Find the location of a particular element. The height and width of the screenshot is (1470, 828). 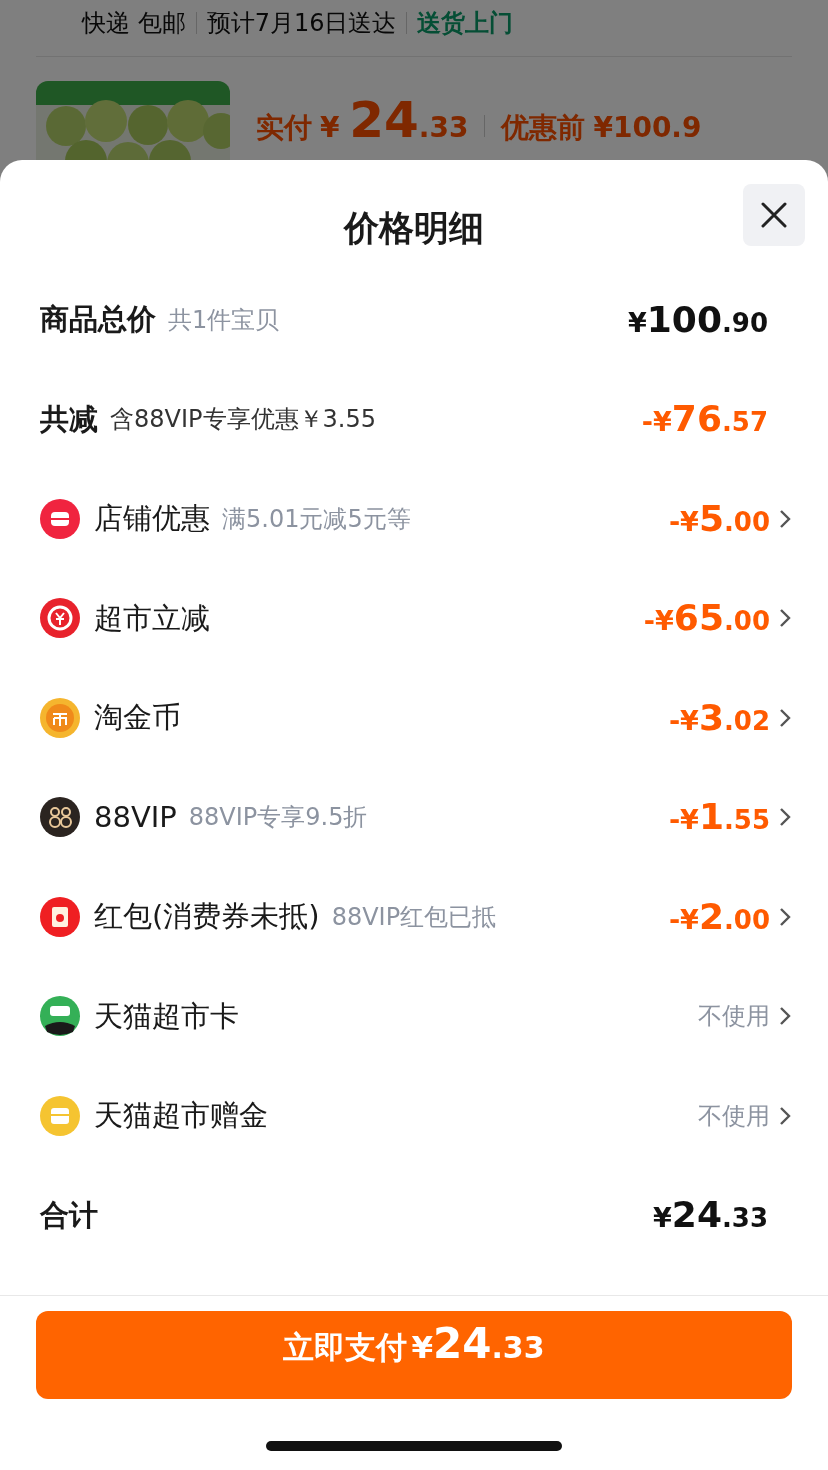

row-note: 88VIP红包已抵 is located at coordinates (414, 917).